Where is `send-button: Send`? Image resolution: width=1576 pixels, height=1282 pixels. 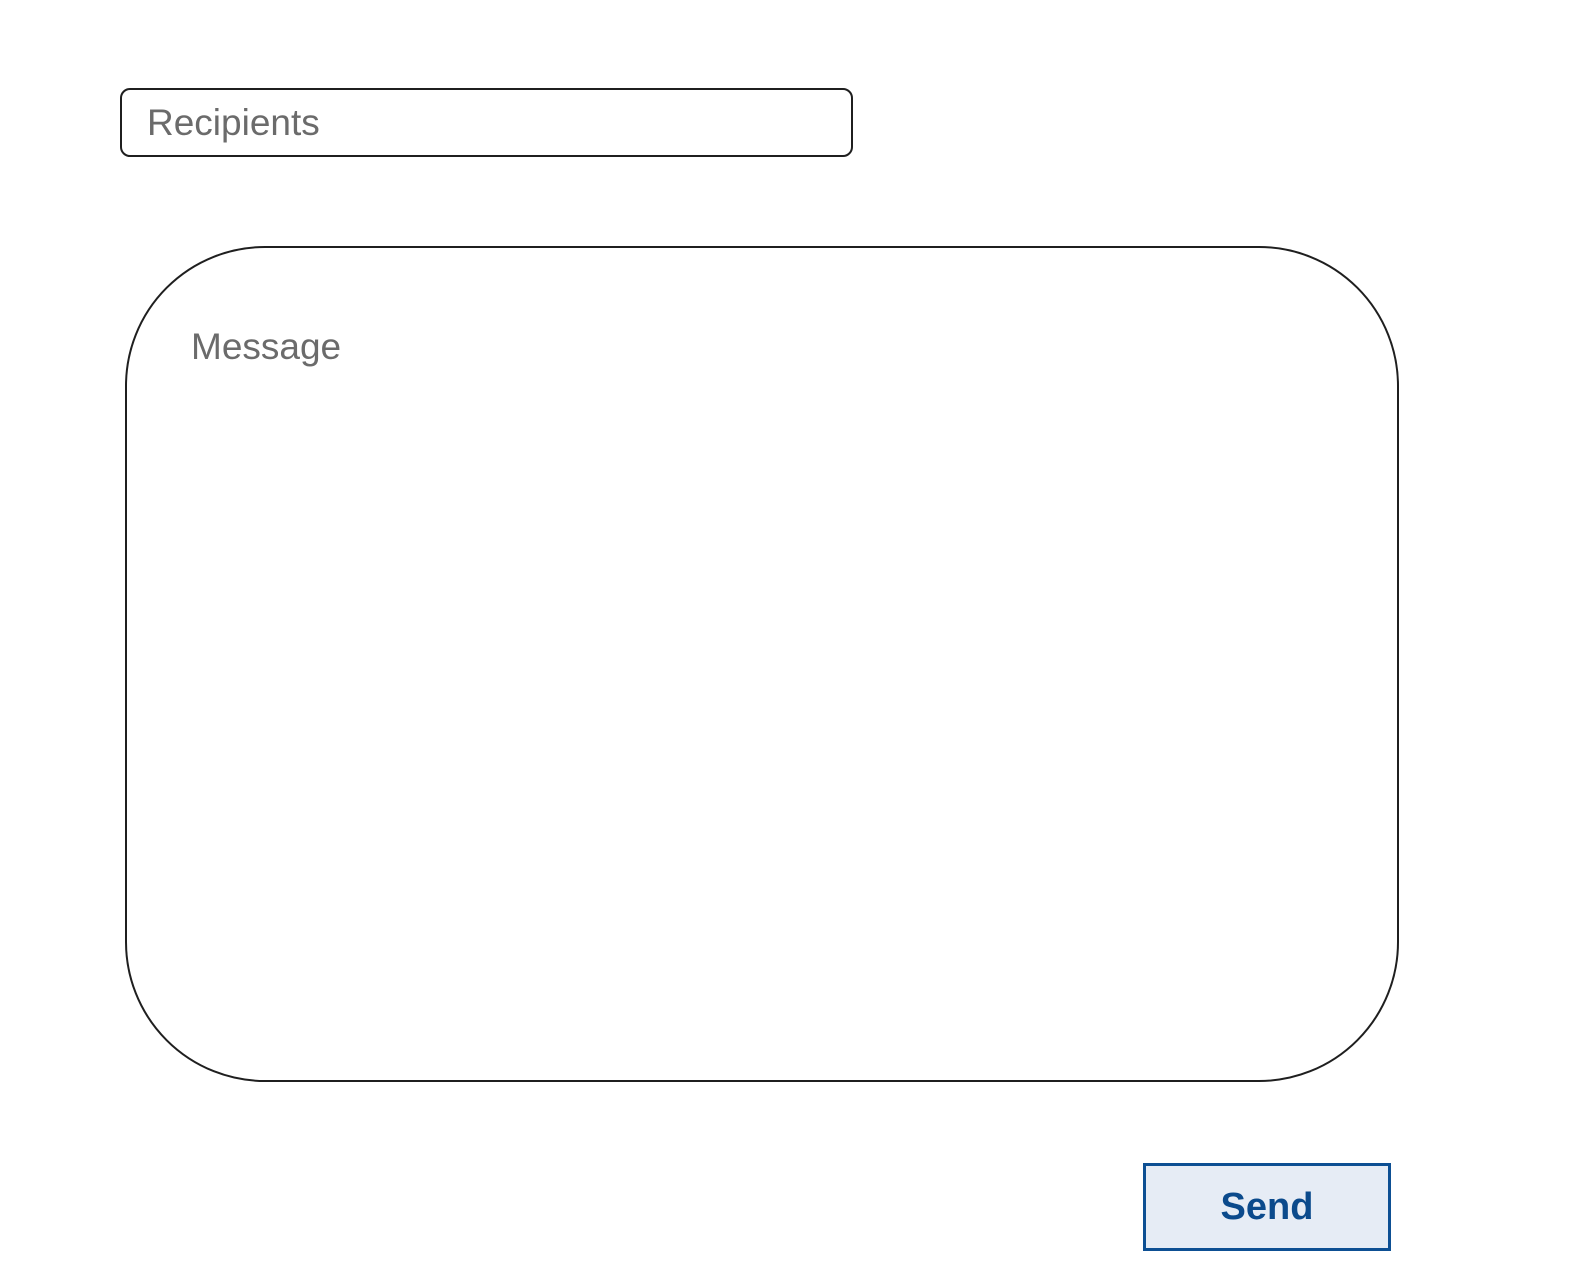 send-button: Send is located at coordinates (1267, 1207).